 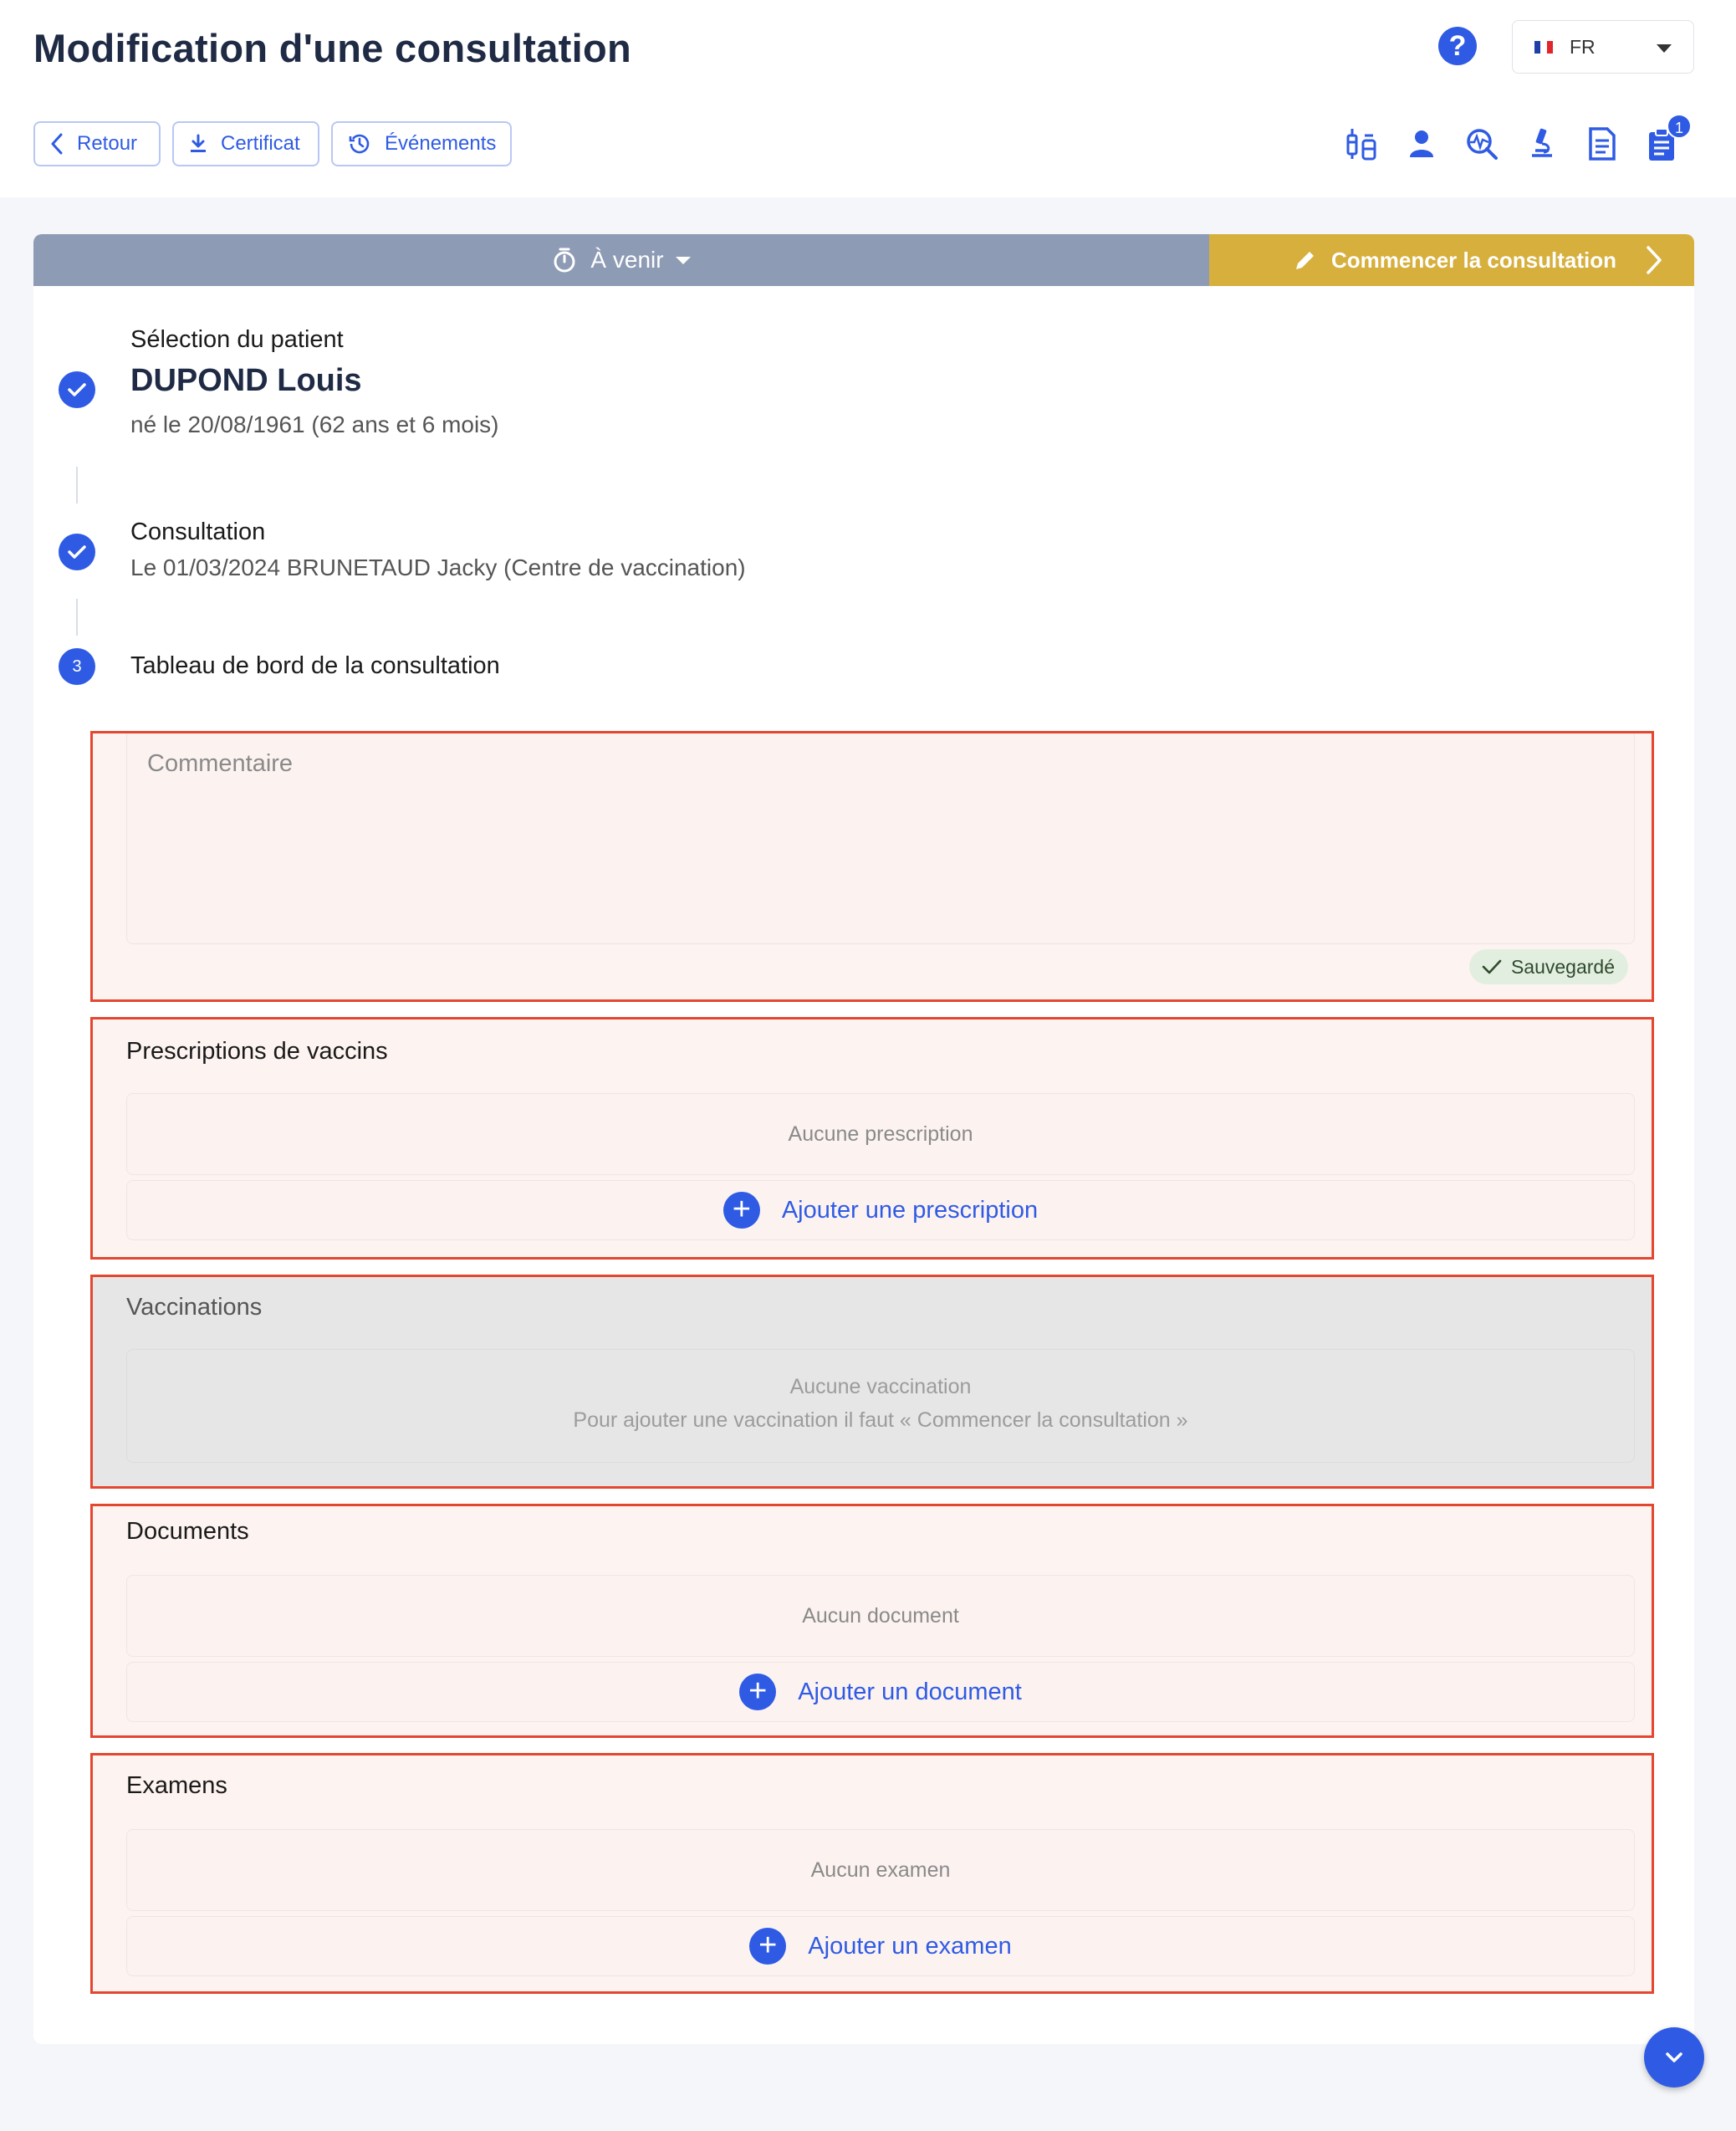 I want to click on chevron-right-icon, so click(x=1654, y=260).